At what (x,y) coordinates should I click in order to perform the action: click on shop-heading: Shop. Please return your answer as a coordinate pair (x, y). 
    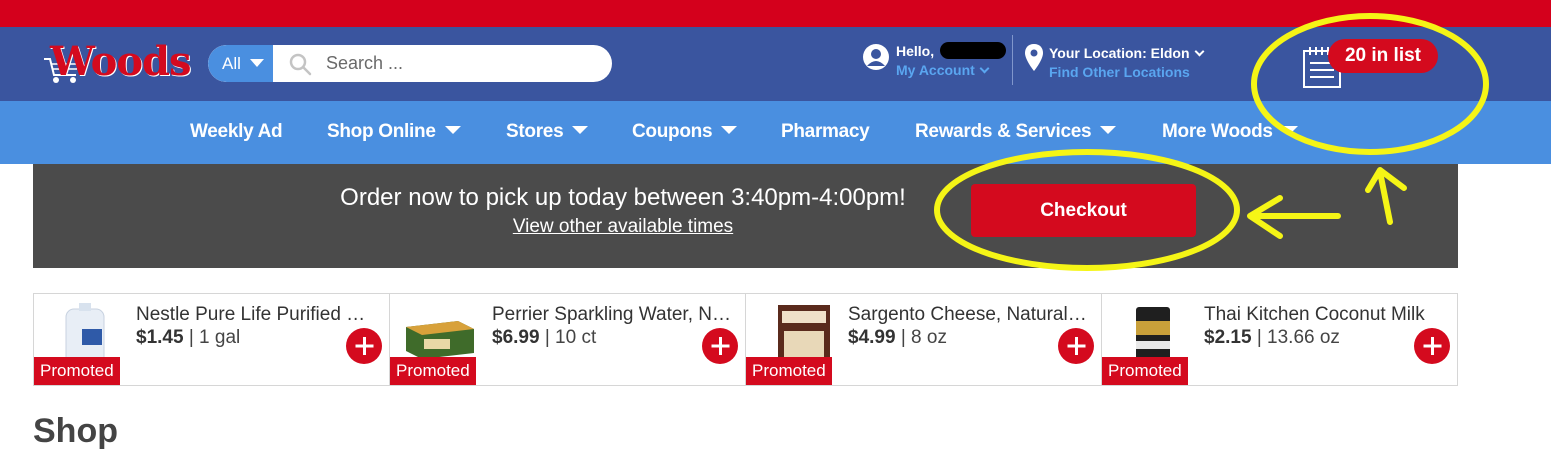
    Looking at the image, I should click on (75, 431).